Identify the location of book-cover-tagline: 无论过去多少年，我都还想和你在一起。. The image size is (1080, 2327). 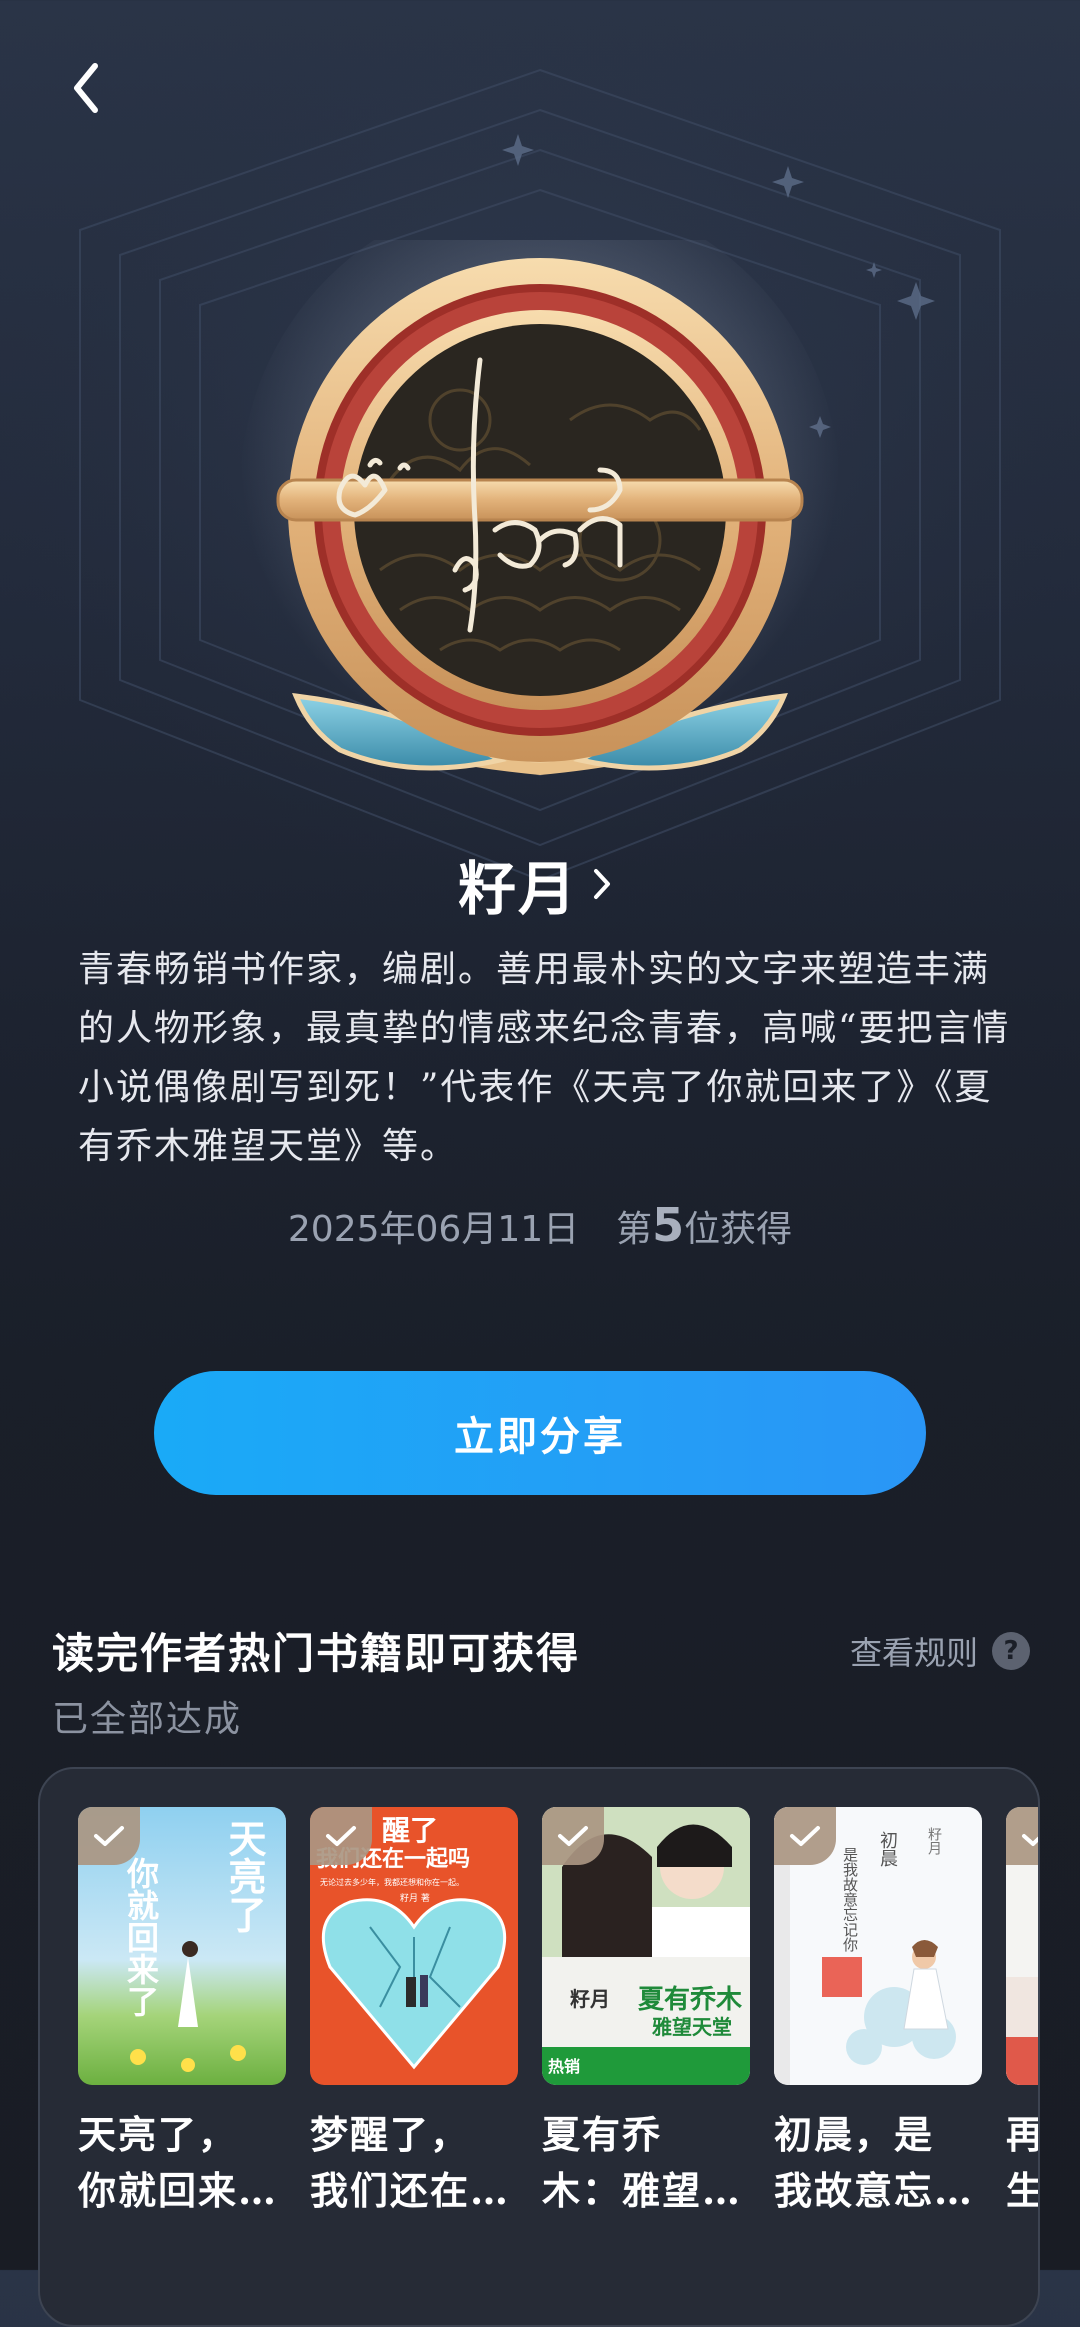
(392, 1882).